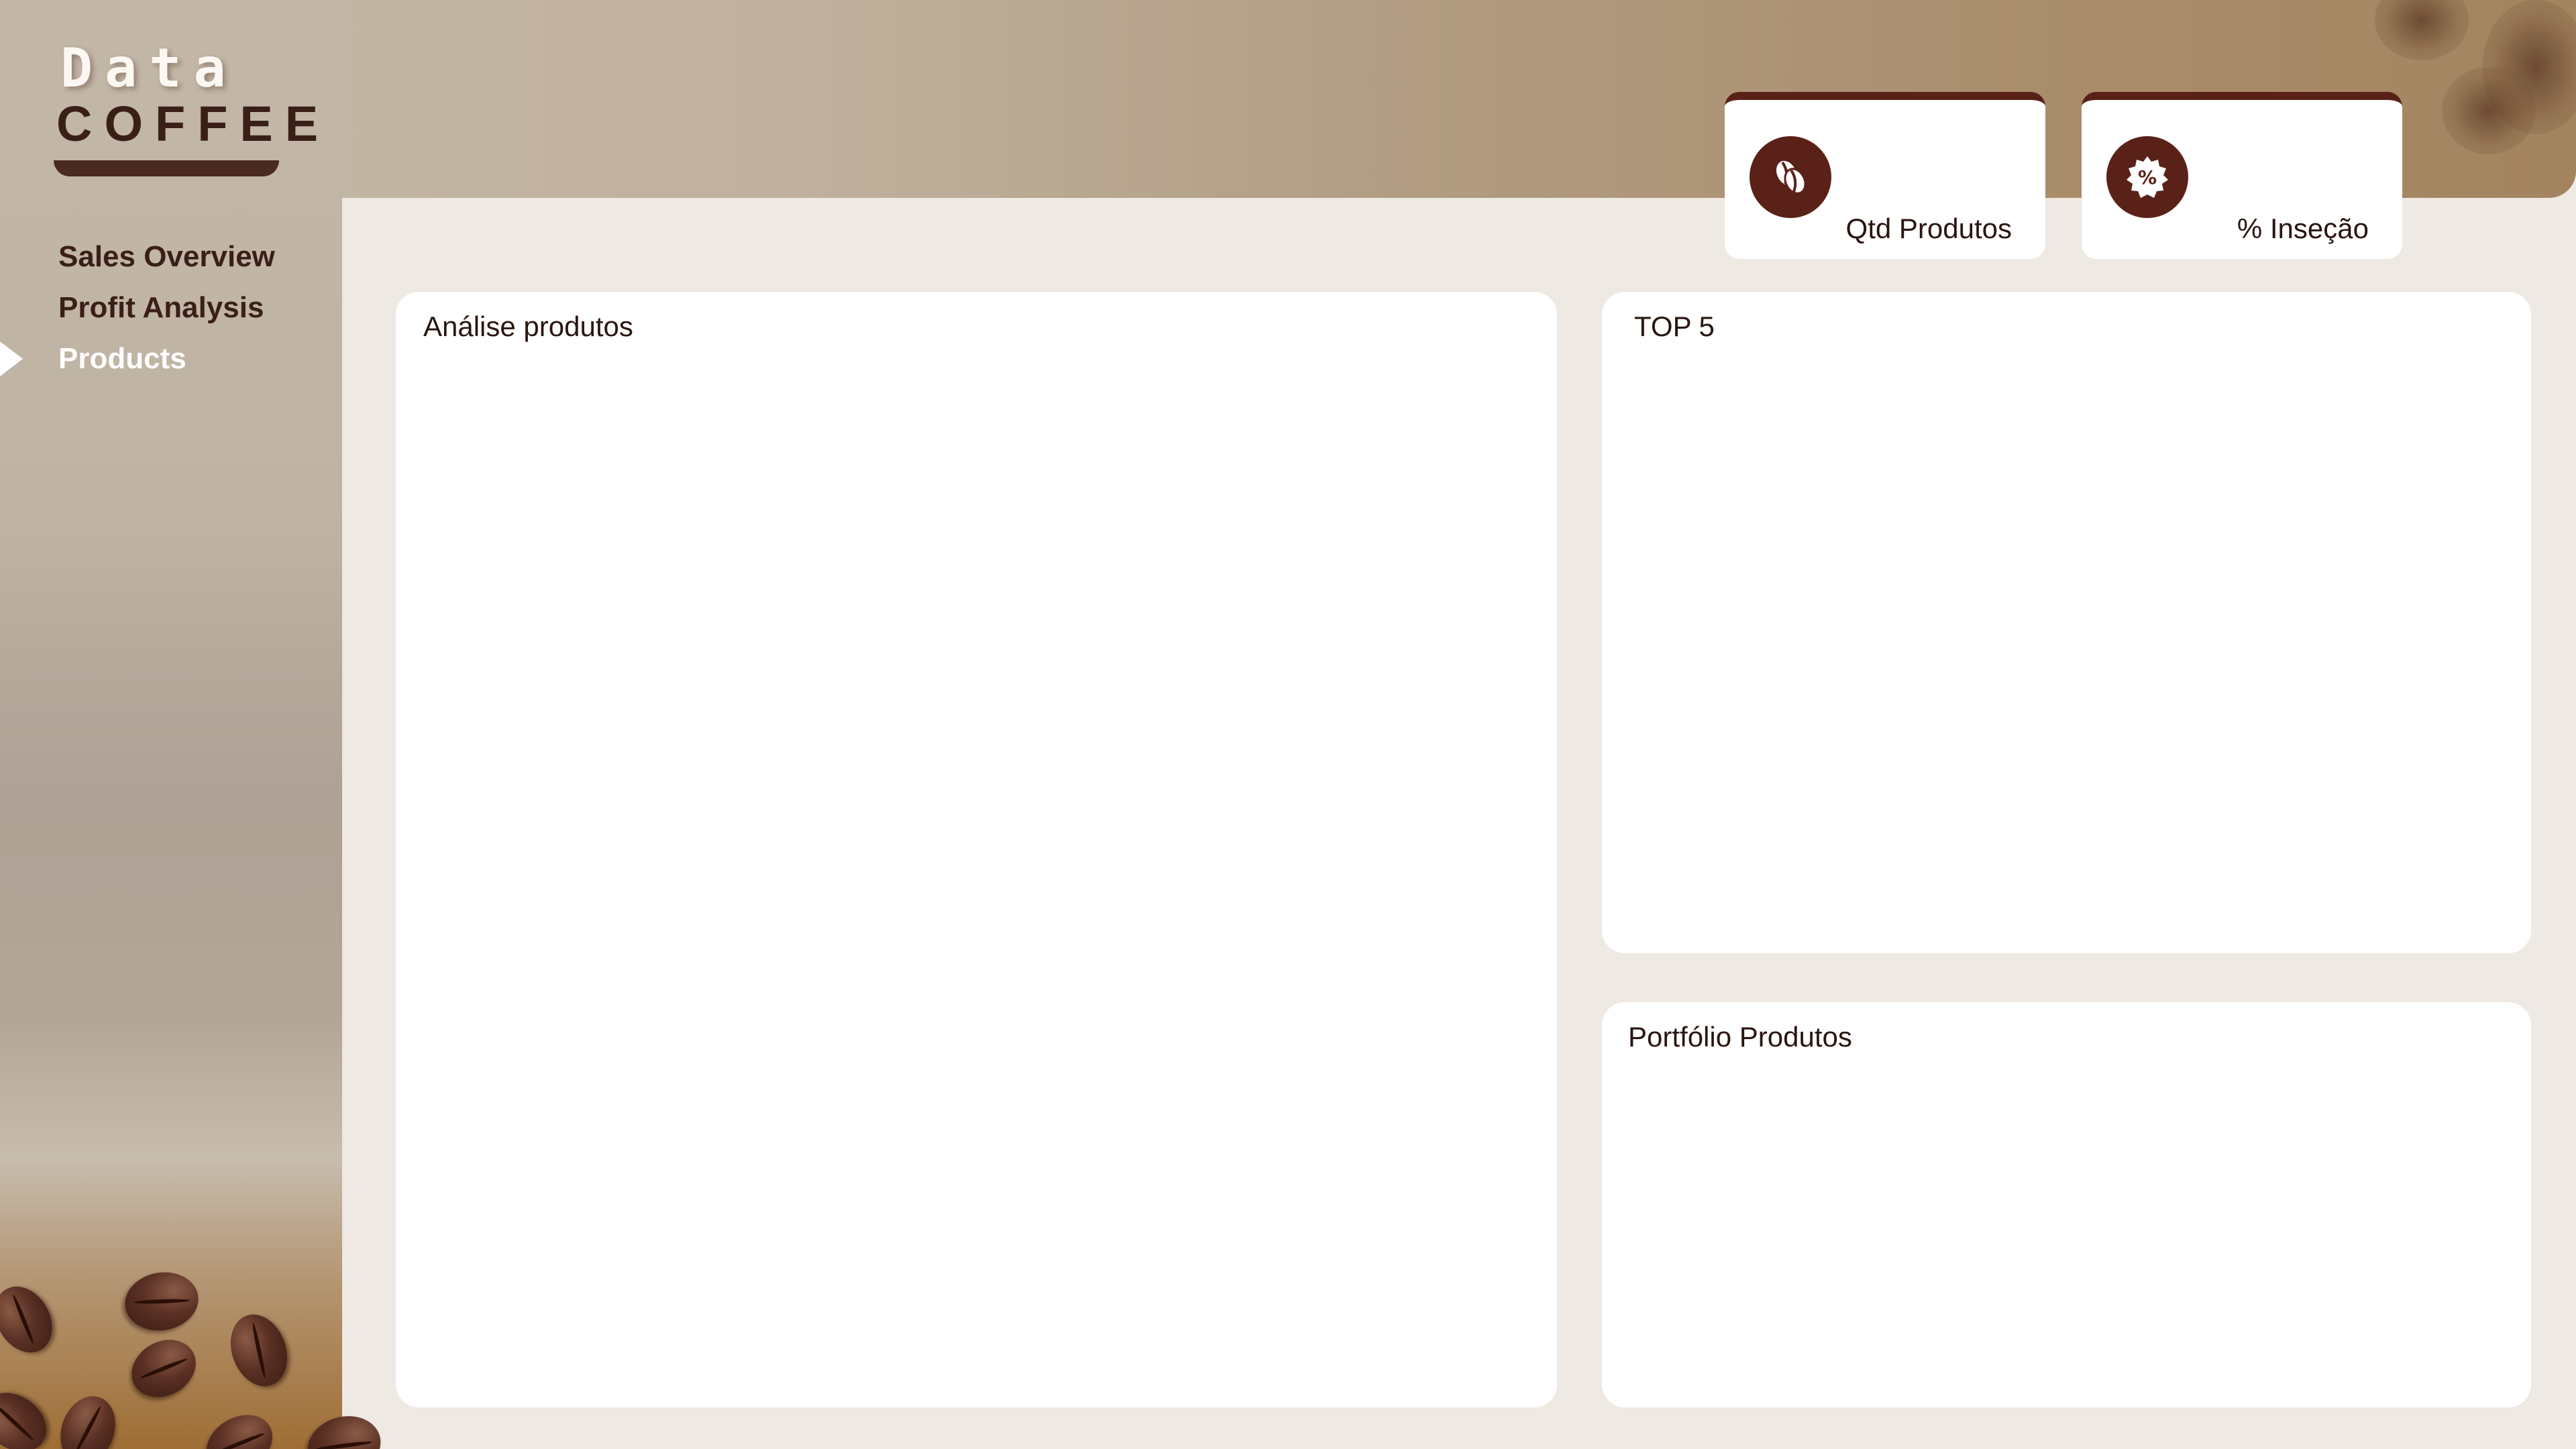 This screenshot has width=2576, height=1449. What do you see at coordinates (1885, 175) in the screenshot?
I see `kpi-card-qtd-produtos: Qtd Produtos` at bounding box center [1885, 175].